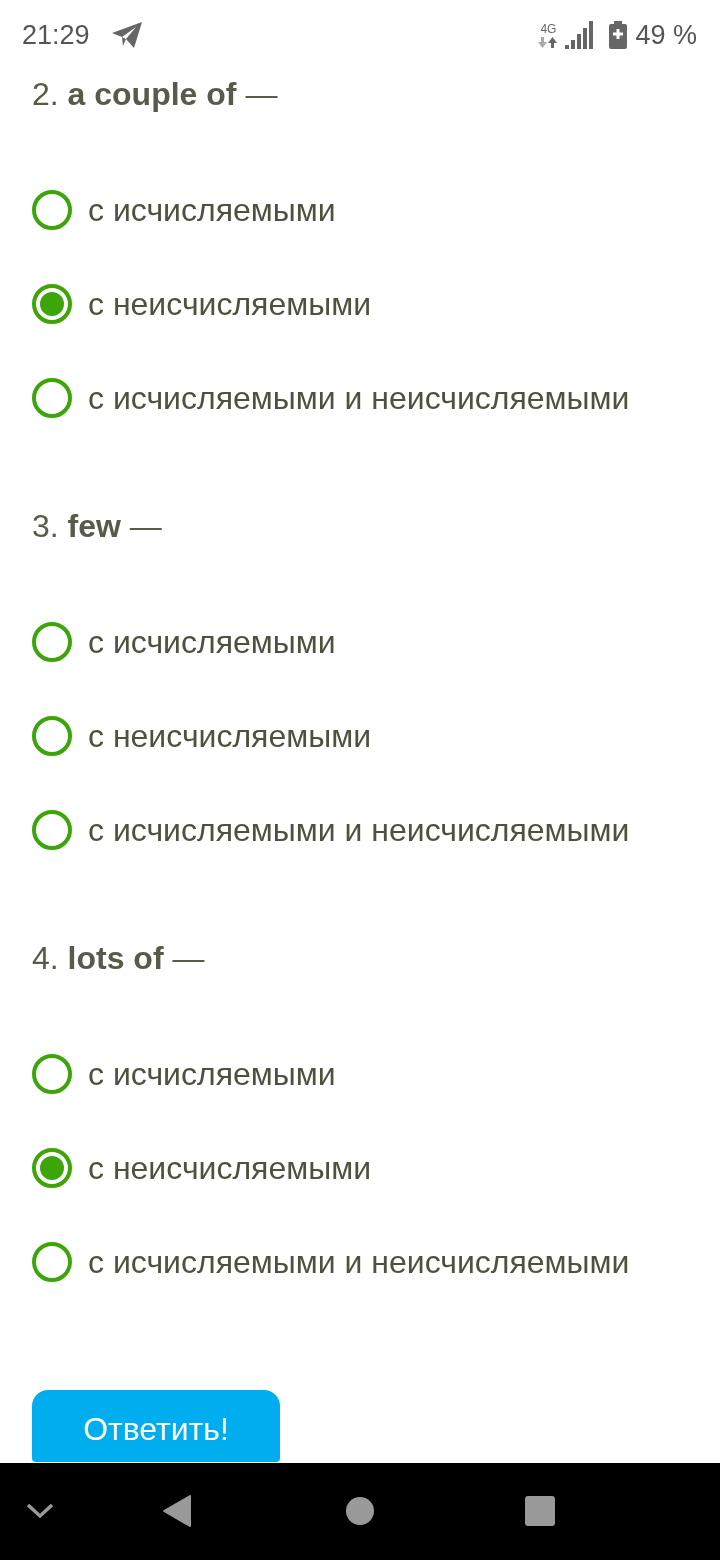 The width and height of the screenshot is (720, 1560). Describe the element at coordinates (548, 29) in the screenshot. I see `network-type: 4G` at that location.